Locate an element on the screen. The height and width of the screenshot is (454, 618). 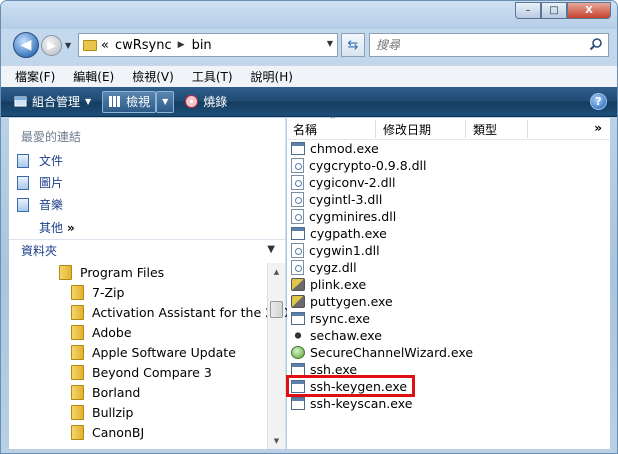
tree-item: Borland is located at coordinates (105, 392).